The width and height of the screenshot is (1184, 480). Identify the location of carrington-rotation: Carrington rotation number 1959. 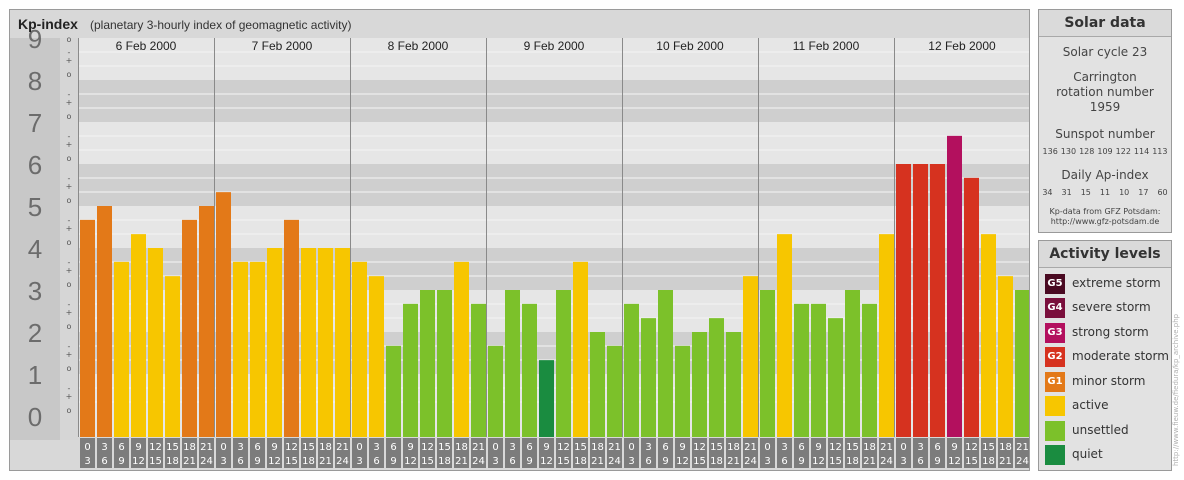
(1105, 92).